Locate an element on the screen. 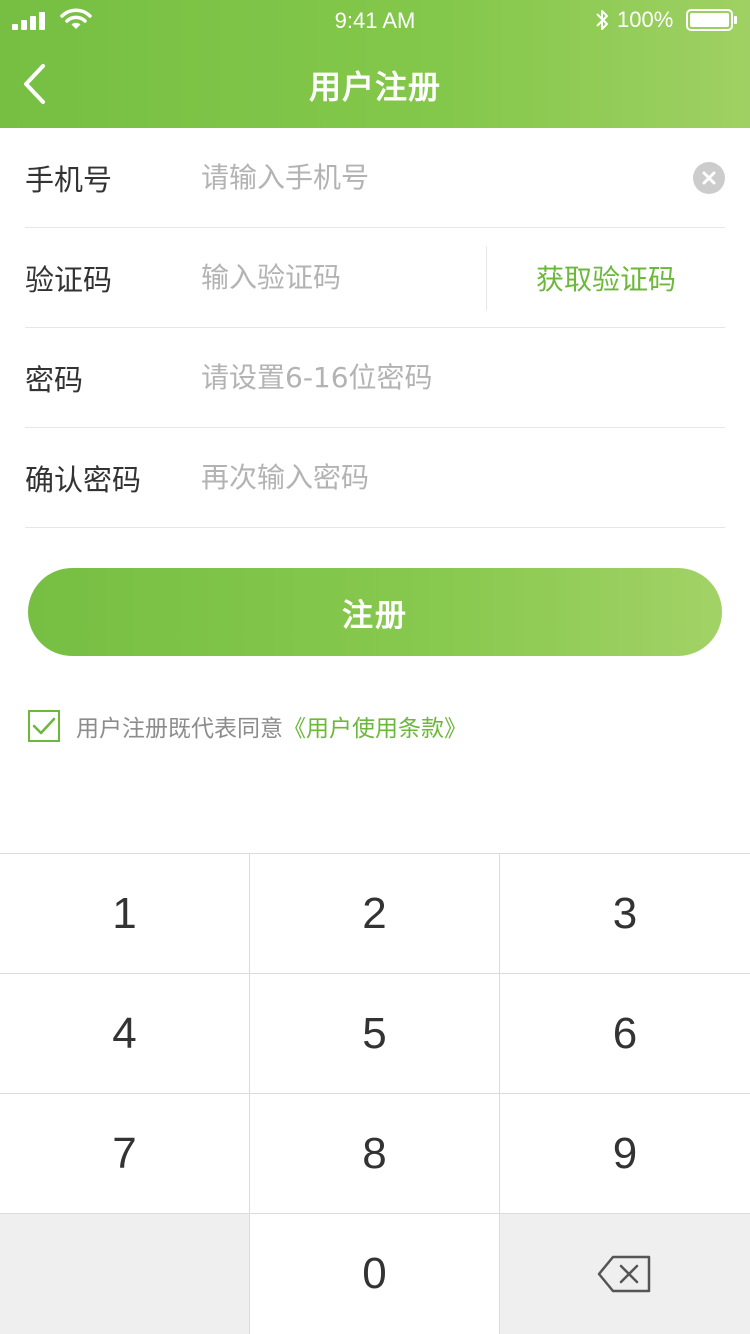 This screenshot has width=750, height=1334. nav-bar: 用户注册 is located at coordinates (375, 84).